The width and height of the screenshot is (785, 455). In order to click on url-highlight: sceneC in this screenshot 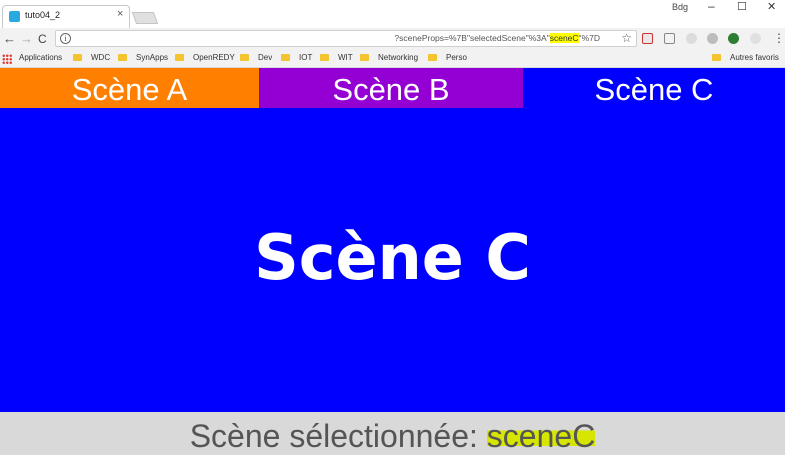, I will do `click(564, 38)`.